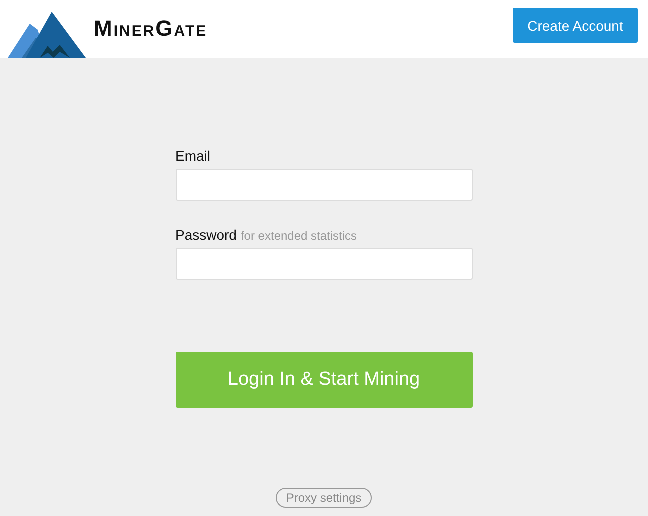 The height and width of the screenshot is (516, 648). What do you see at coordinates (47, 35) in the screenshot?
I see `mountain-logo-icon` at bounding box center [47, 35].